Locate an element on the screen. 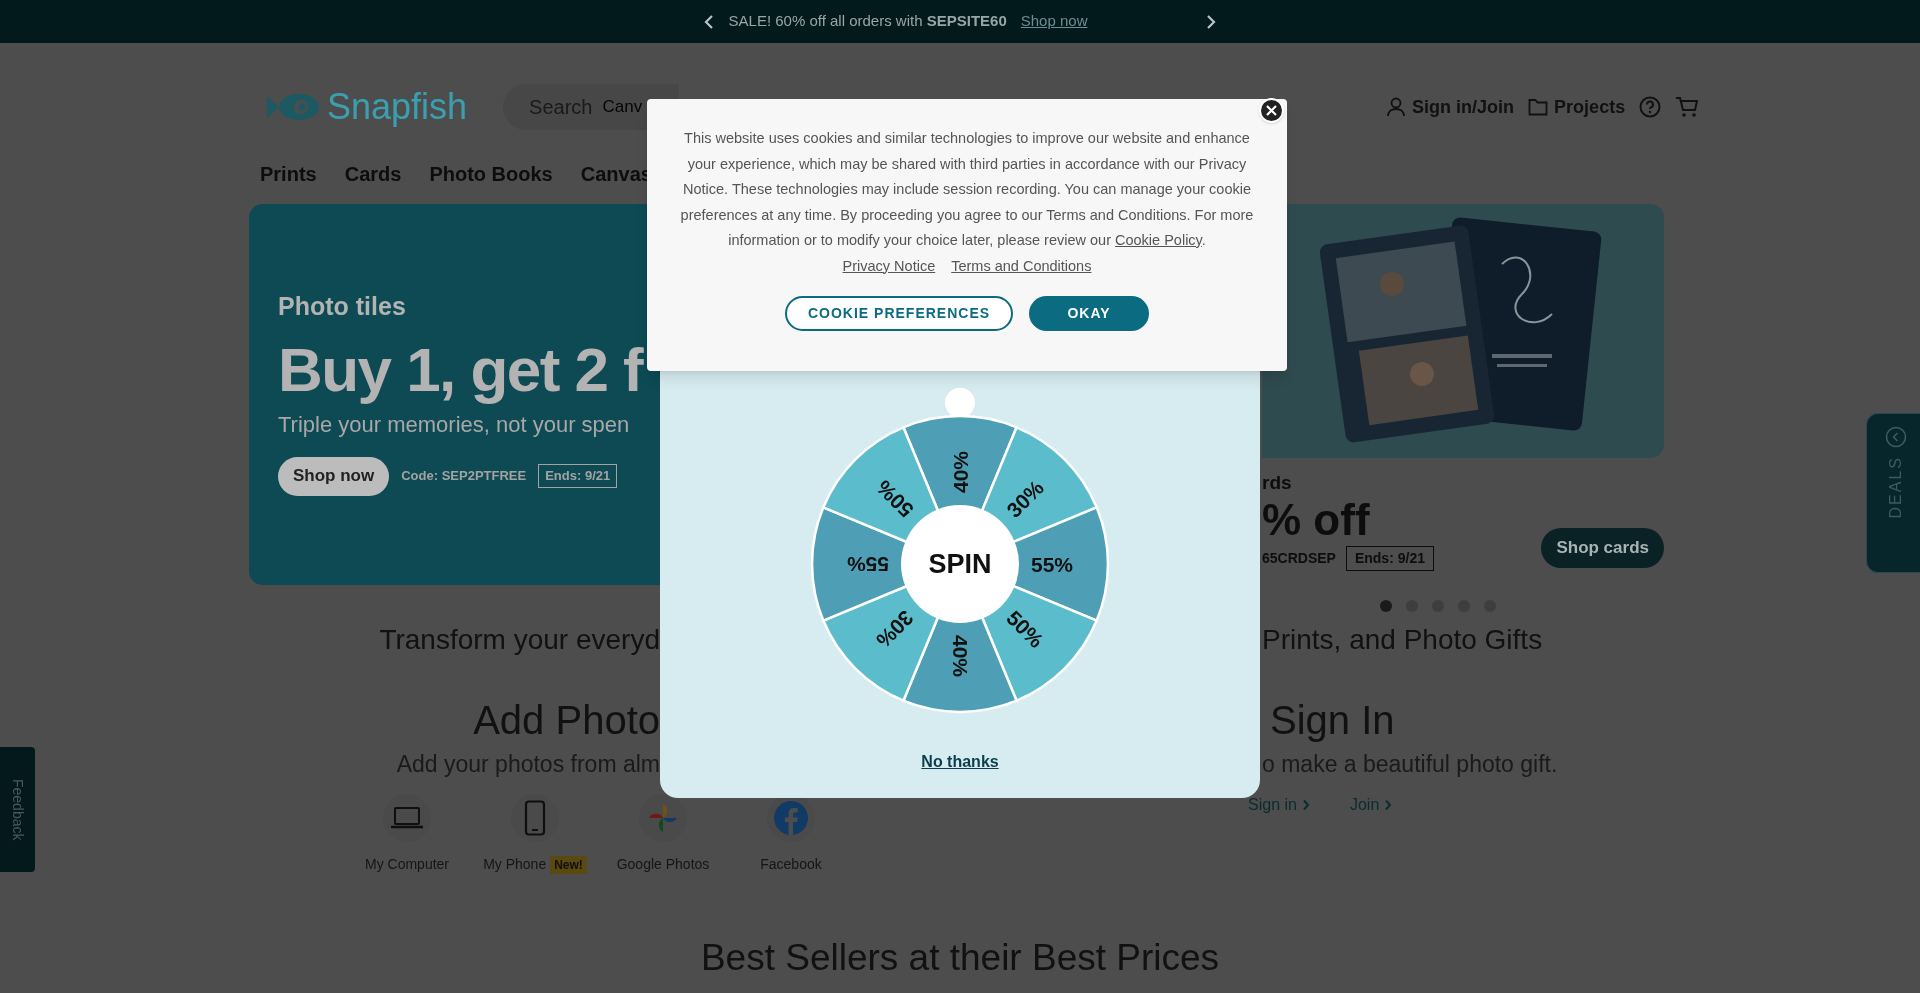 The width and height of the screenshot is (1920, 993). promo-text: SALE! 60% off all orders with SEPSITE60 is located at coordinates (867, 21).